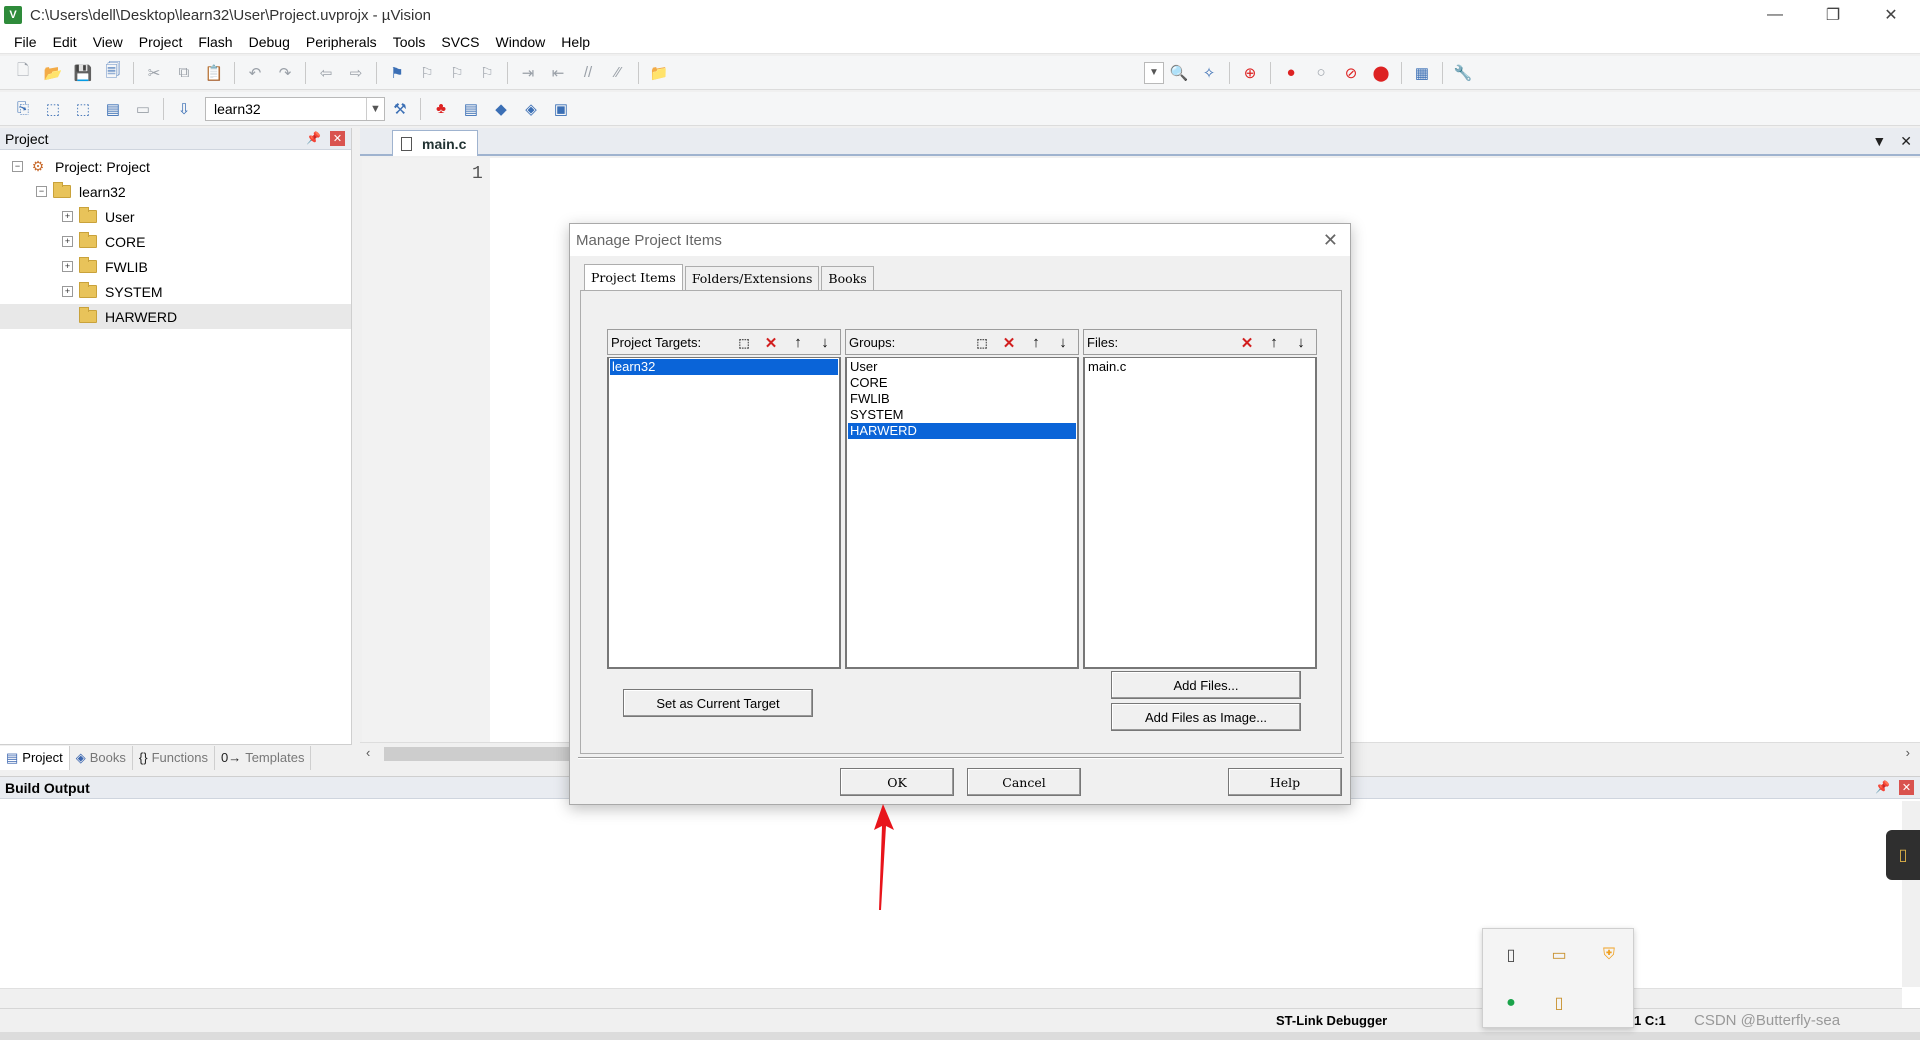  I want to click on folder-tray-icon: ▭, so click(1559, 955).